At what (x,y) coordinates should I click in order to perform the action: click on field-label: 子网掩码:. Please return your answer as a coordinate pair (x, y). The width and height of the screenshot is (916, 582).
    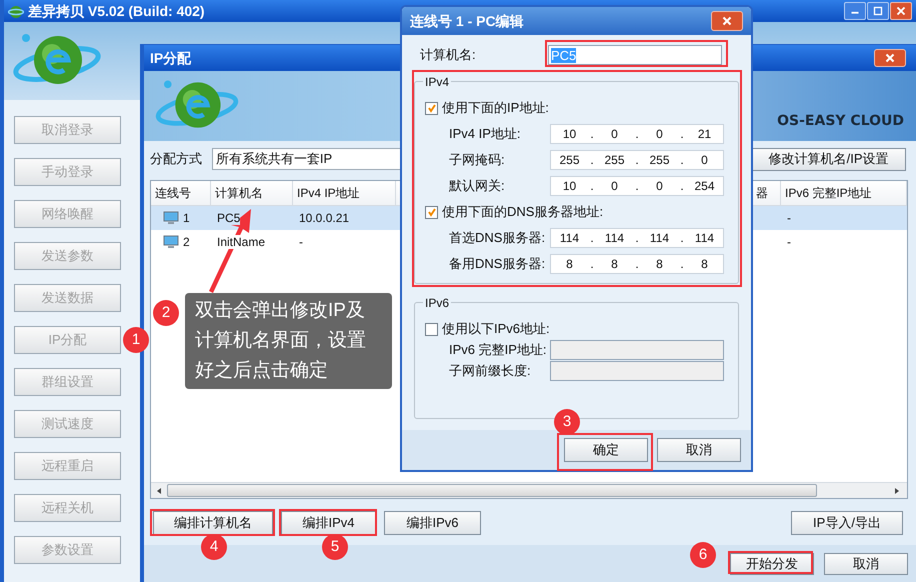
    Looking at the image, I should click on (477, 160).